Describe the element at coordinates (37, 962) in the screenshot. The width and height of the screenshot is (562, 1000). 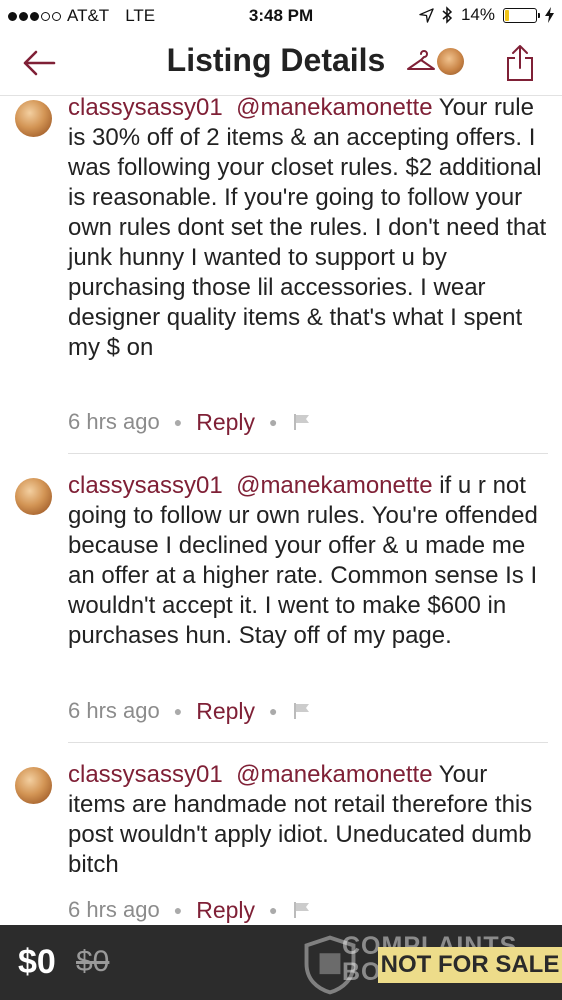
I see `listing-price: $0` at that location.